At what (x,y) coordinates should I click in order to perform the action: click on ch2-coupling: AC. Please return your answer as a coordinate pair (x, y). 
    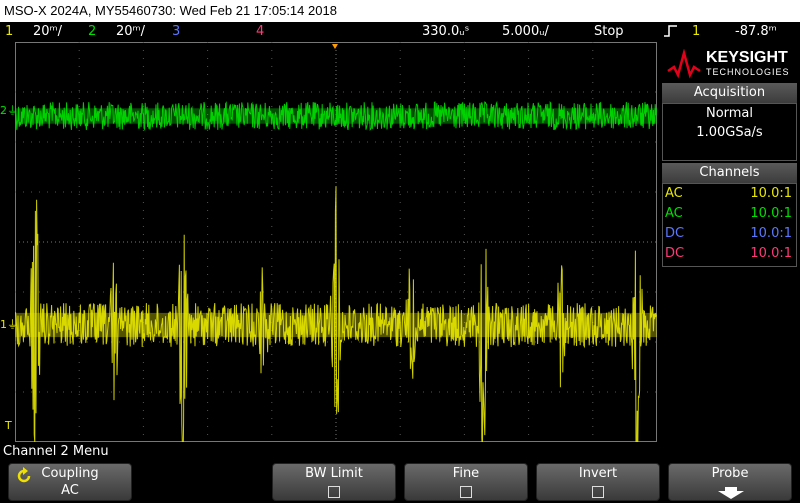
    Looking at the image, I should click on (674, 213).